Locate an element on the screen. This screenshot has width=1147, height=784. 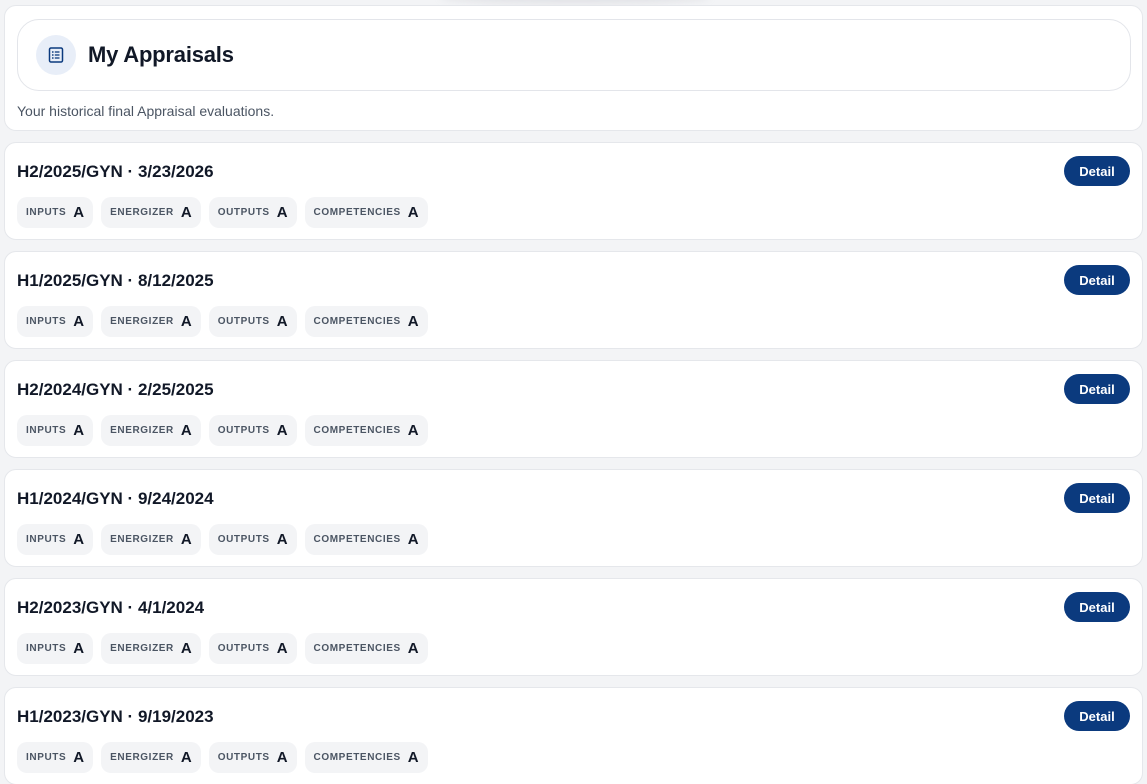
page-title: My Appraisals is located at coordinates (161, 54).